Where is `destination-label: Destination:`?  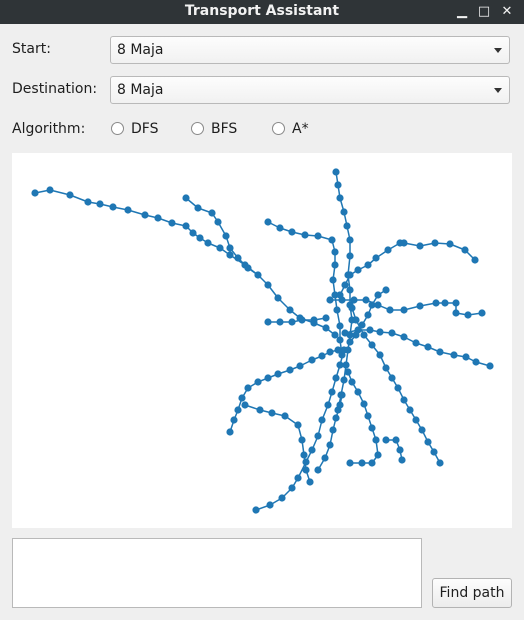
destination-label: Destination: is located at coordinates (55, 89).